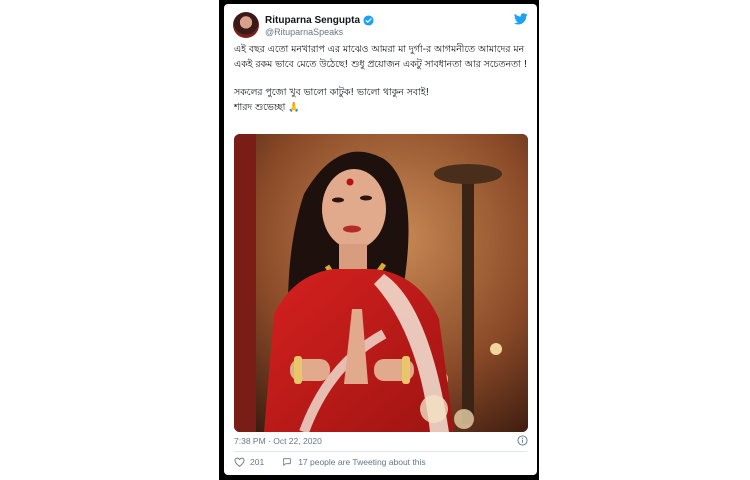 The height and width of the screenshot is (480, 750). I want to click on author-avatar, so click(246, 25).